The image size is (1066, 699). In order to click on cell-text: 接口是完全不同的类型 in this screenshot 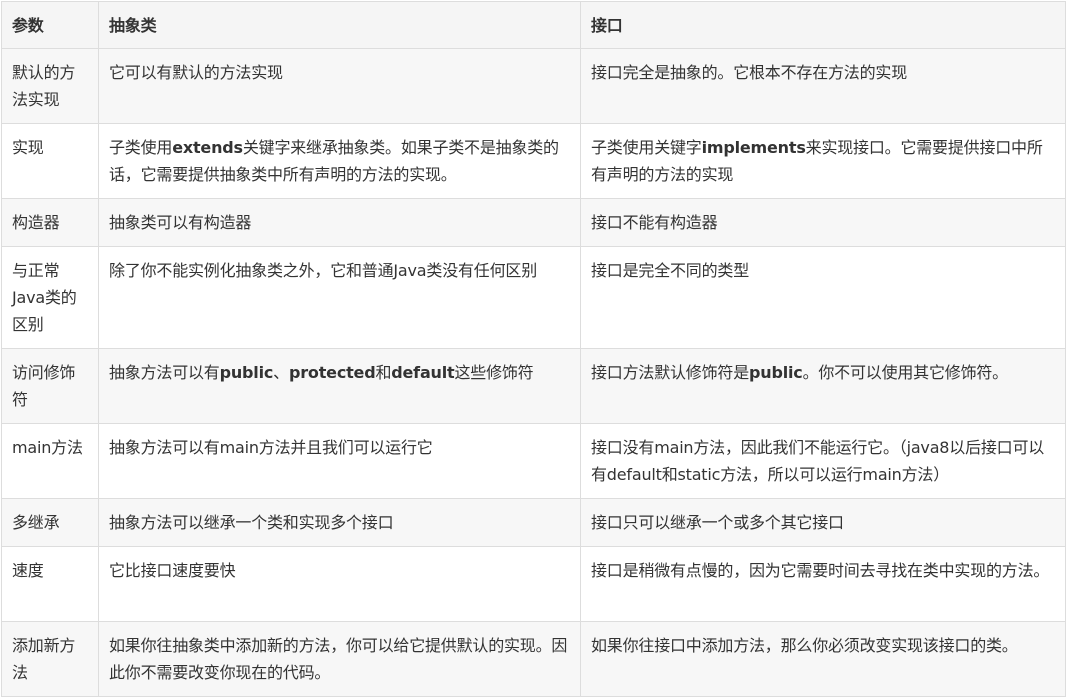, I will do `click(670, 270)`.